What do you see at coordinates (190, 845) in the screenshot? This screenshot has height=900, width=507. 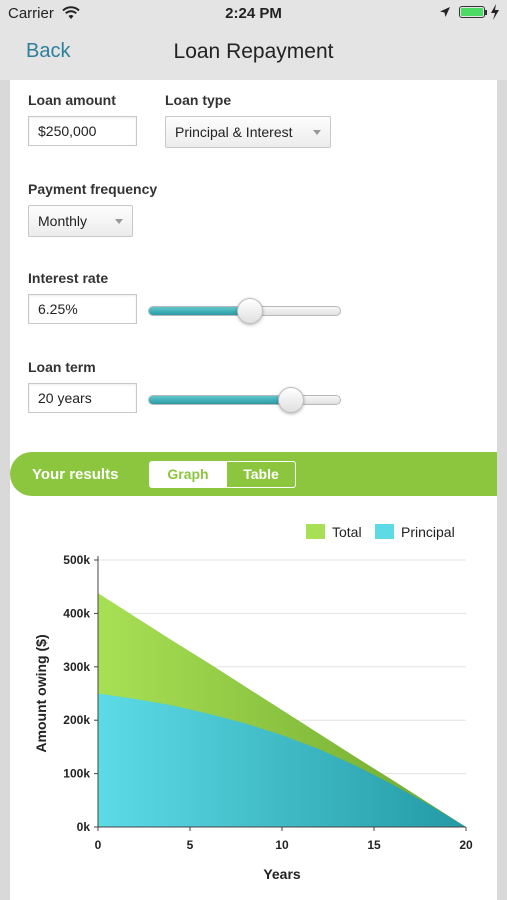 I see `x-tick-label: 5` at bounding box center [190, 845].